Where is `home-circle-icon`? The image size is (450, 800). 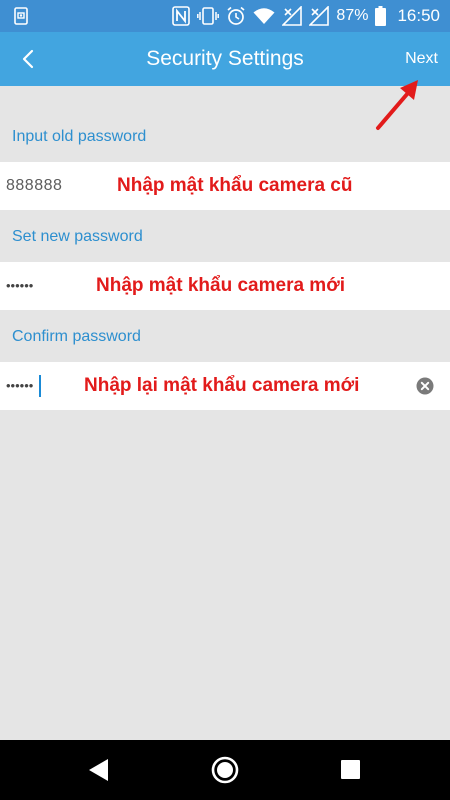 home-circle-icon is located at coordinates (225, 770).